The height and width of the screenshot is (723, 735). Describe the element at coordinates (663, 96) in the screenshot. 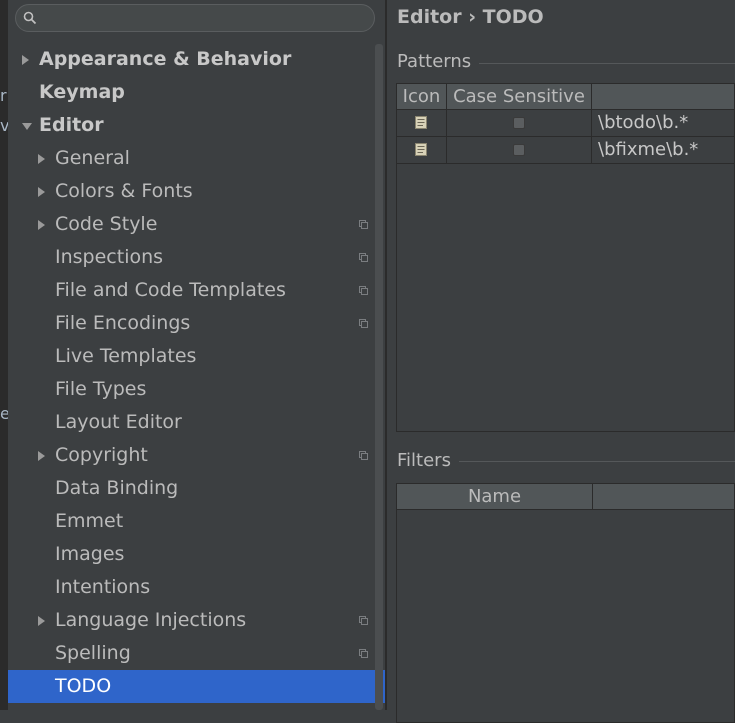

I see `column-header-pattern` at that location.